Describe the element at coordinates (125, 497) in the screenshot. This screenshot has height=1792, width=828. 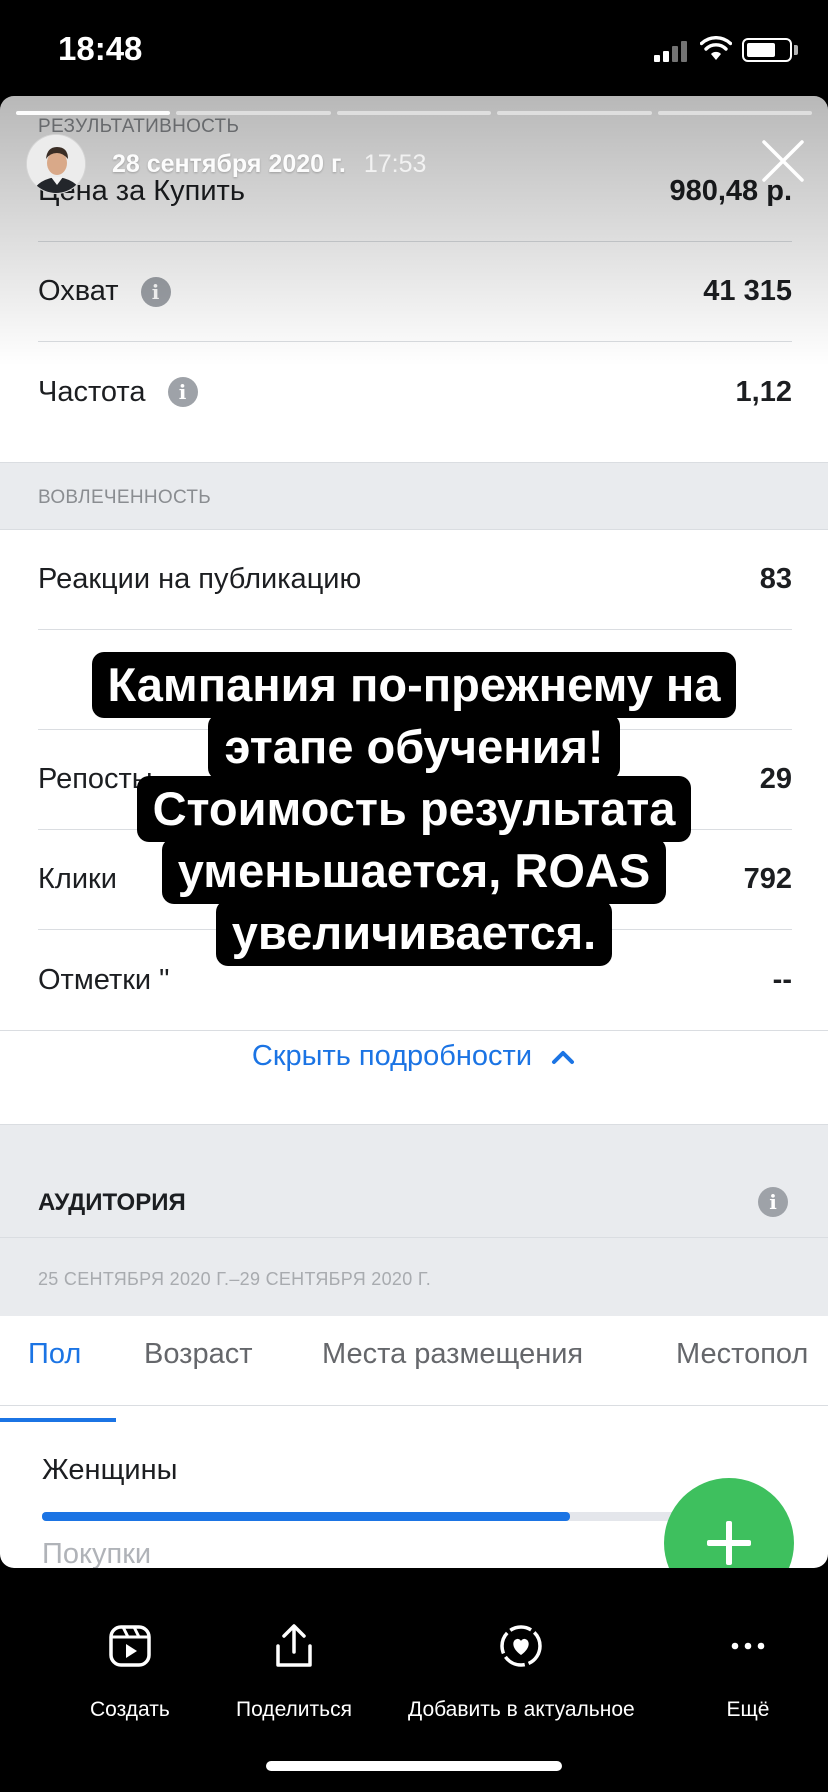
I see `engagement-section-label: ВОВЛЕЧЕННОСТЬ` at that location.